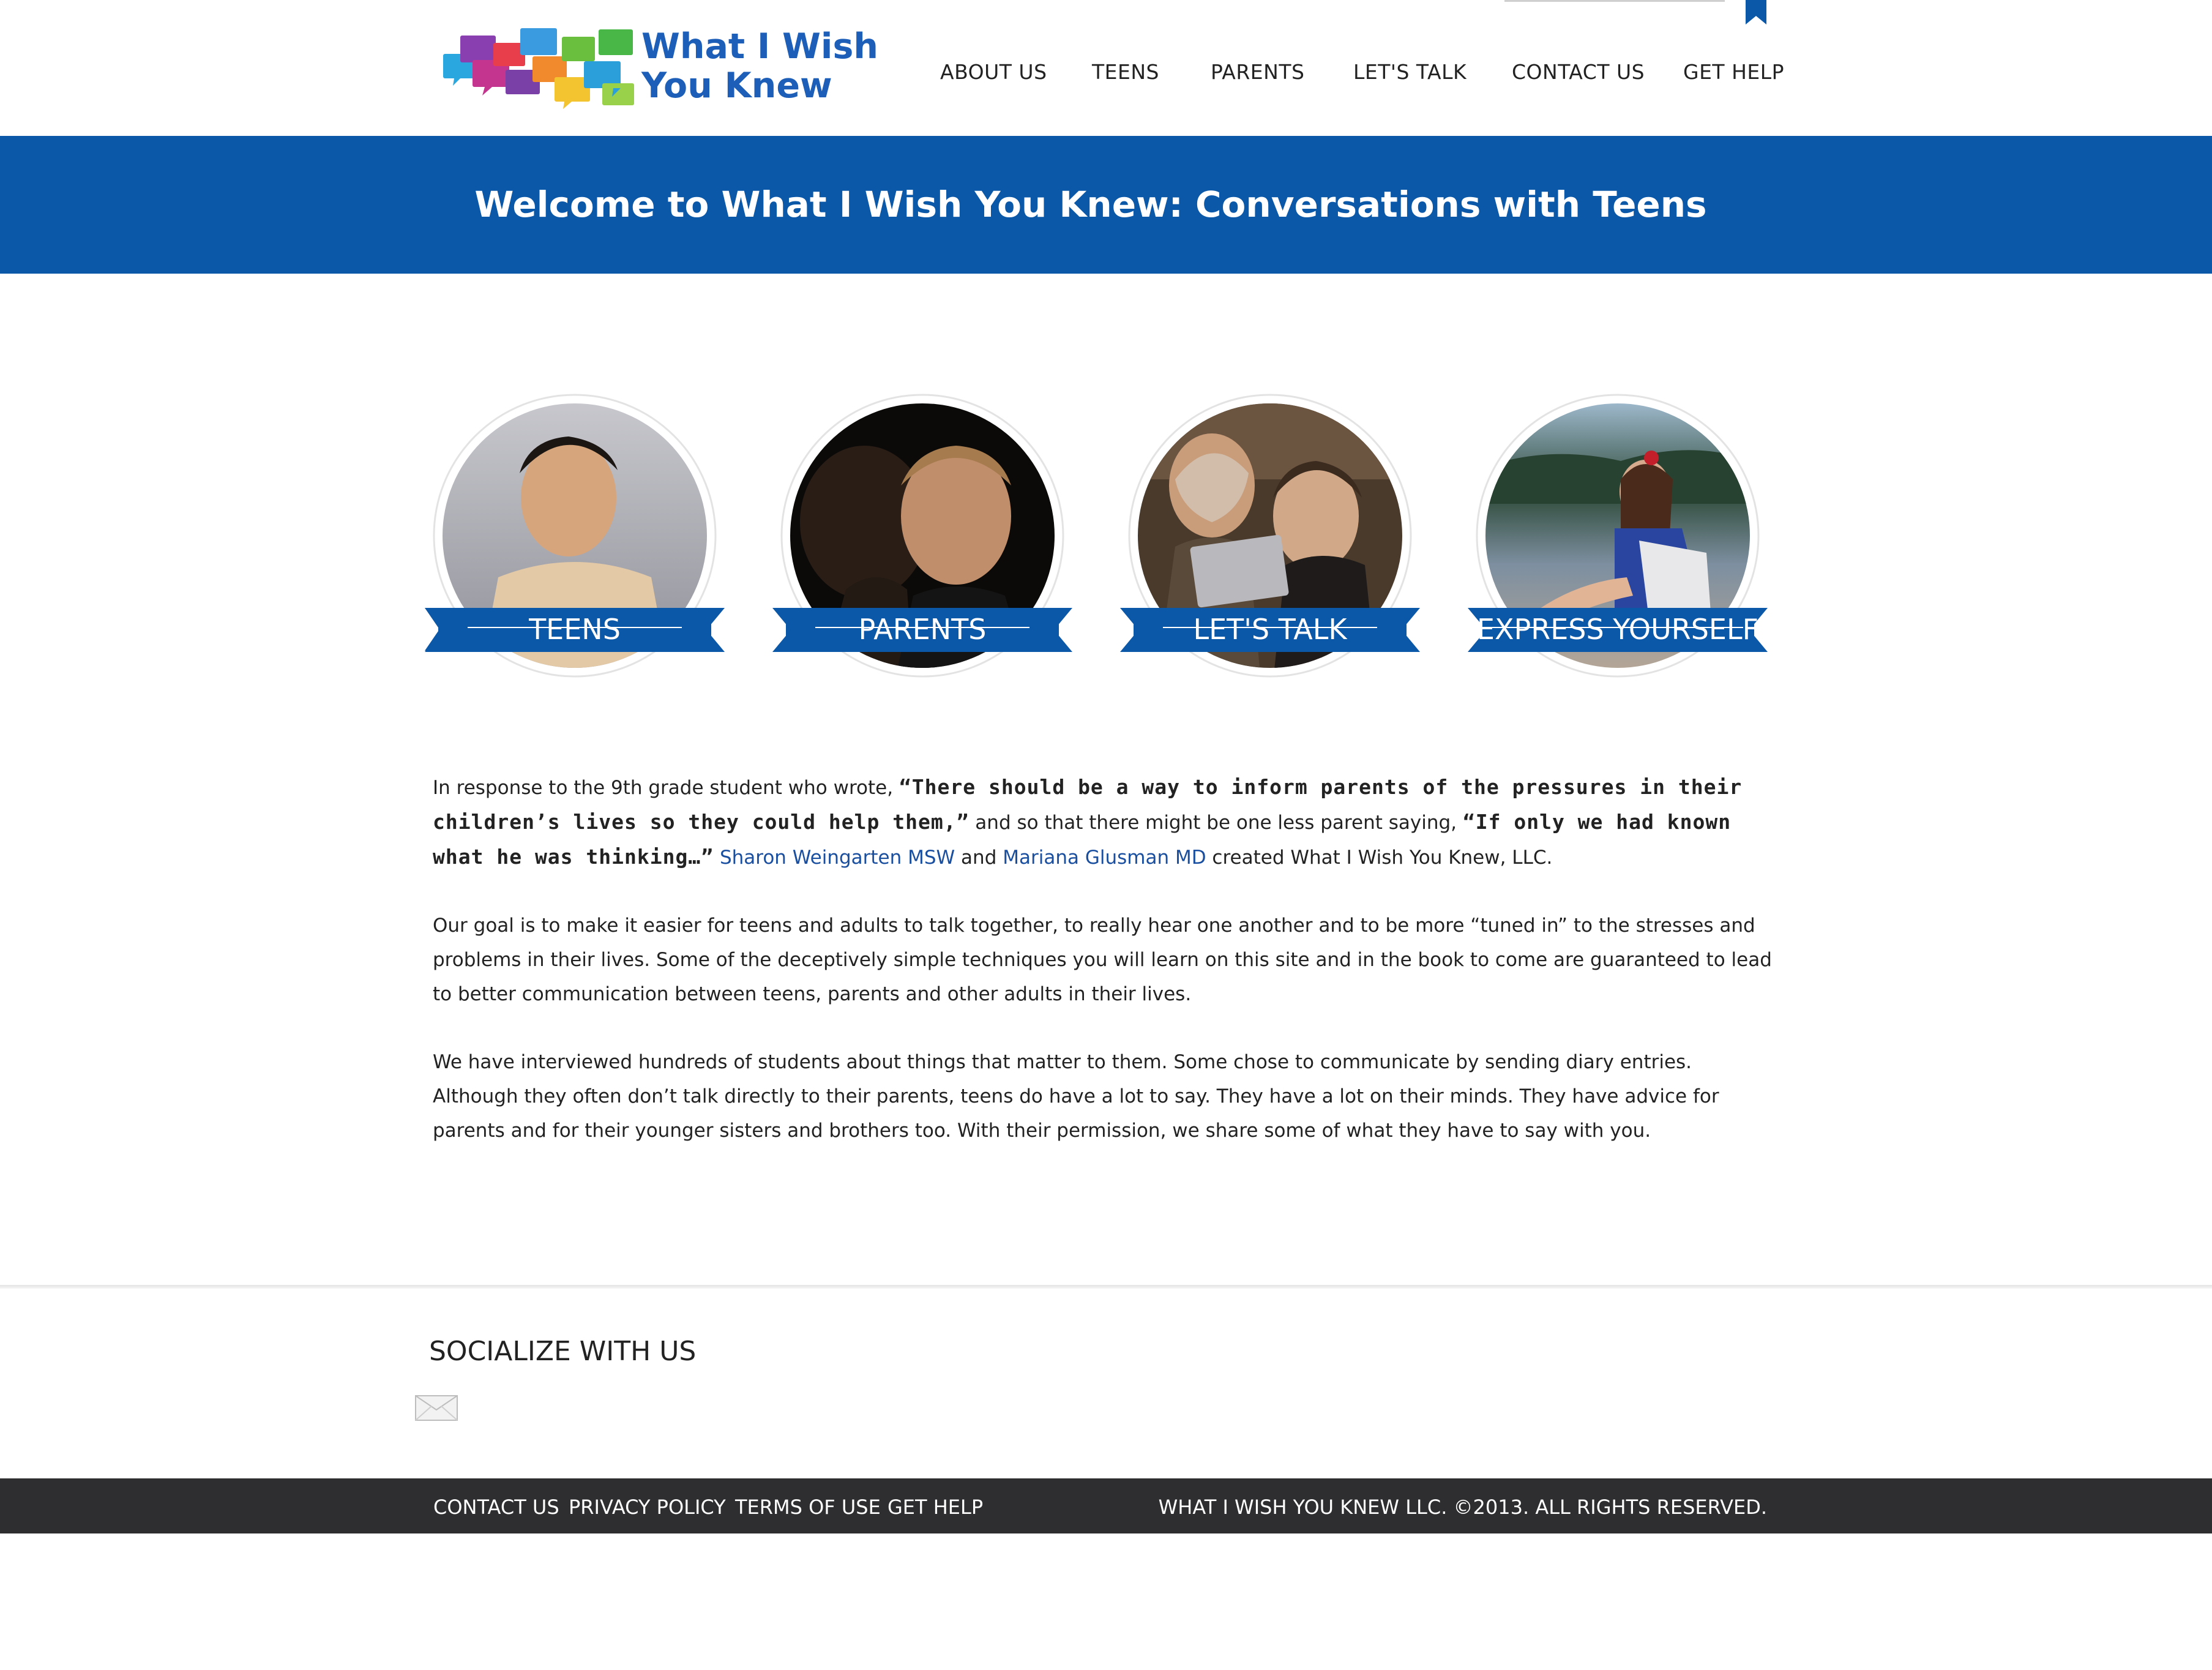 This screenshot has width=2212, height=1670. I want to click on site-logo: What I Wish You Knew, so click(660, 67).